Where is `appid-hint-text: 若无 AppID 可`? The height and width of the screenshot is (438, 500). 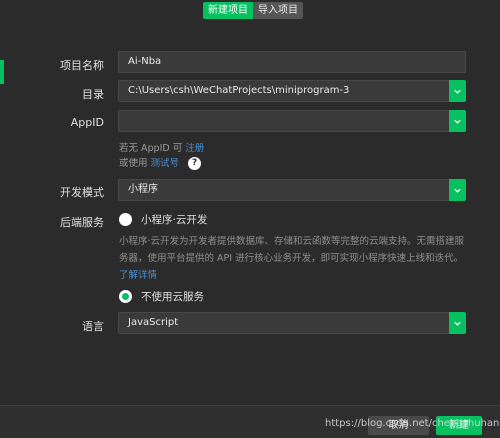
appid-hint-text: 若无 AppID 可 is located at coordinates (151, 148).